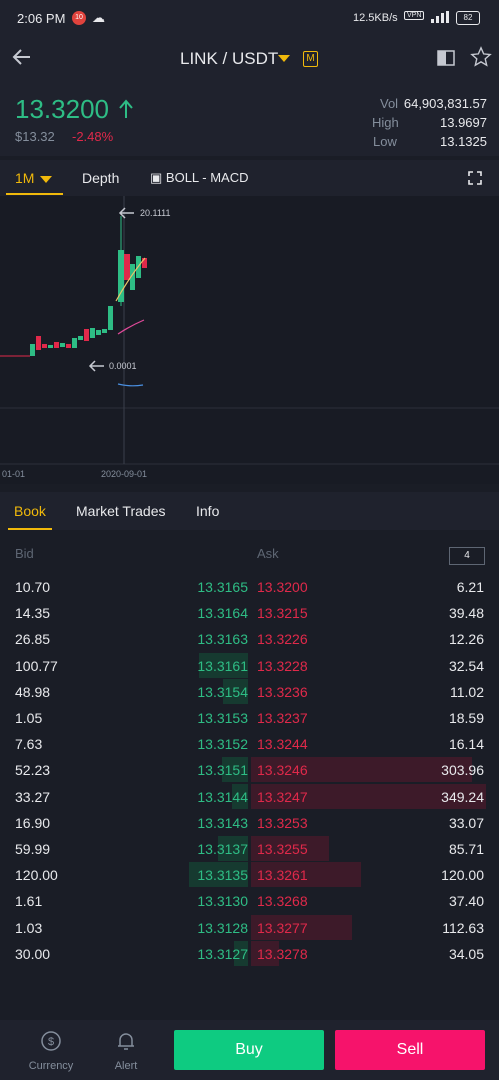 The height and width of the screenshot is (1080, 499). I want to click on bid-price: 13.3154, so click(222, 691).